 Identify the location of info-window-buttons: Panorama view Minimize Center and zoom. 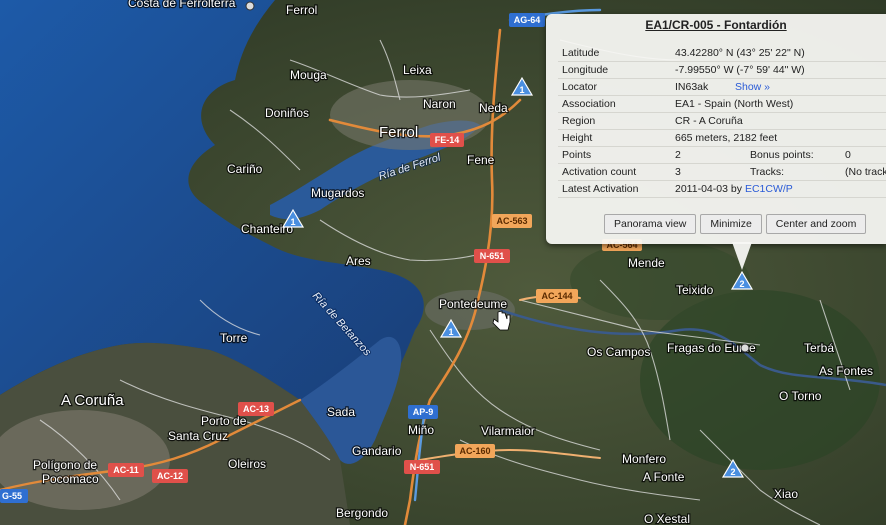
(735, 224).